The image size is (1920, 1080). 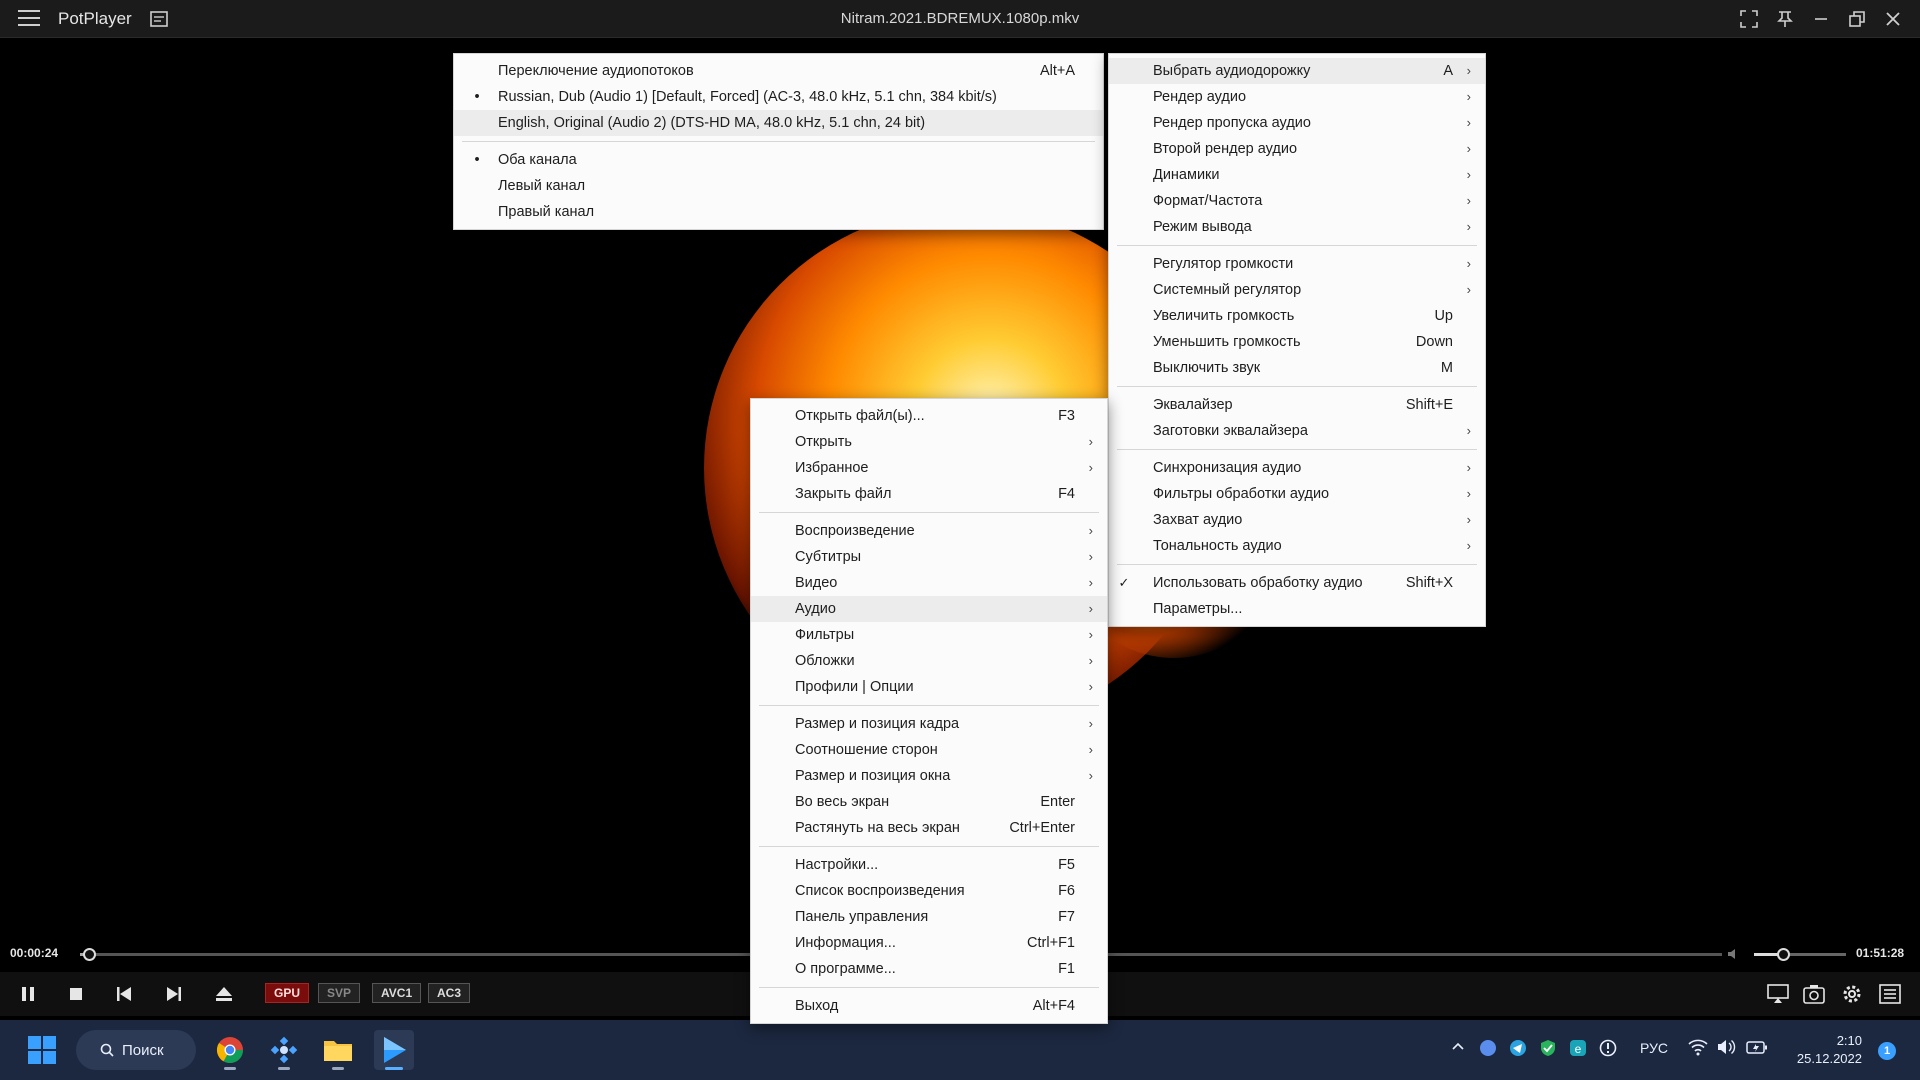 What do you see at coordinates (929, 494) in the screenshot?
I see `context-menu-item: Закрыть файл F4` at bounding box center [929, 494].